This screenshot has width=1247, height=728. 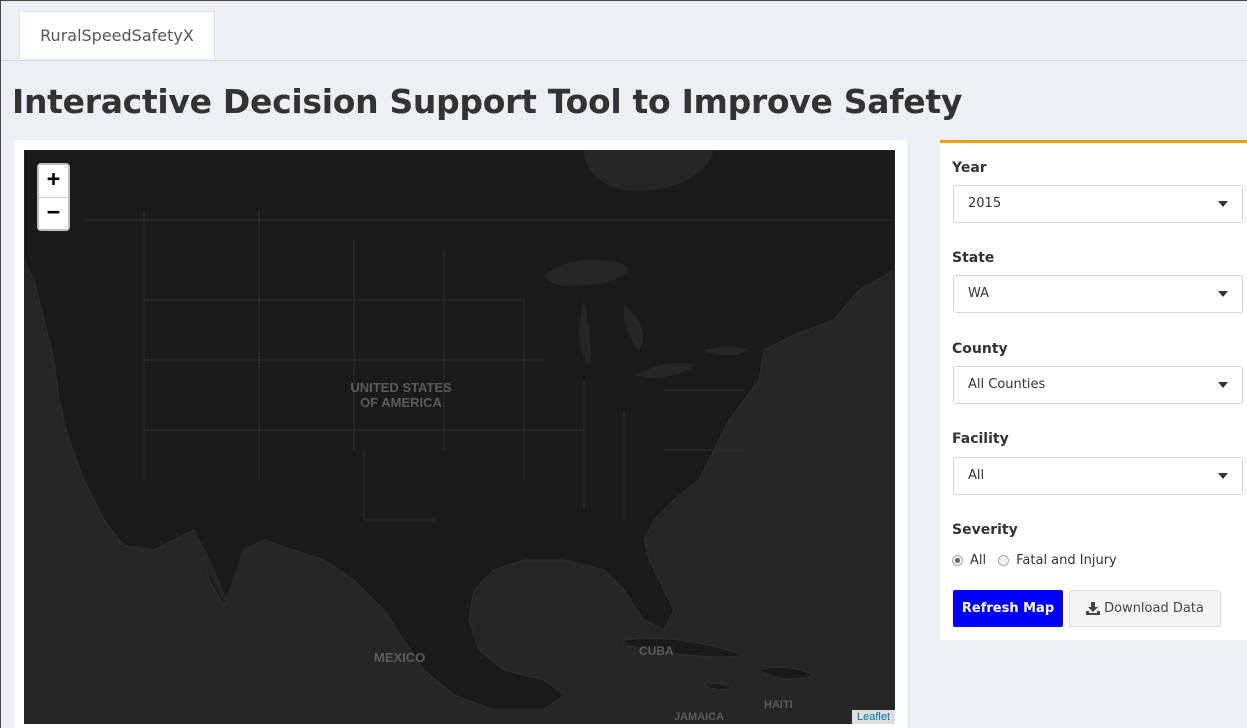 What do you see at coordinates (117, 35) in the screenshot?
I see `tab-ruralspeedsafetyx: RuralSpeedSafetyX` at bounding box center [117, 35].